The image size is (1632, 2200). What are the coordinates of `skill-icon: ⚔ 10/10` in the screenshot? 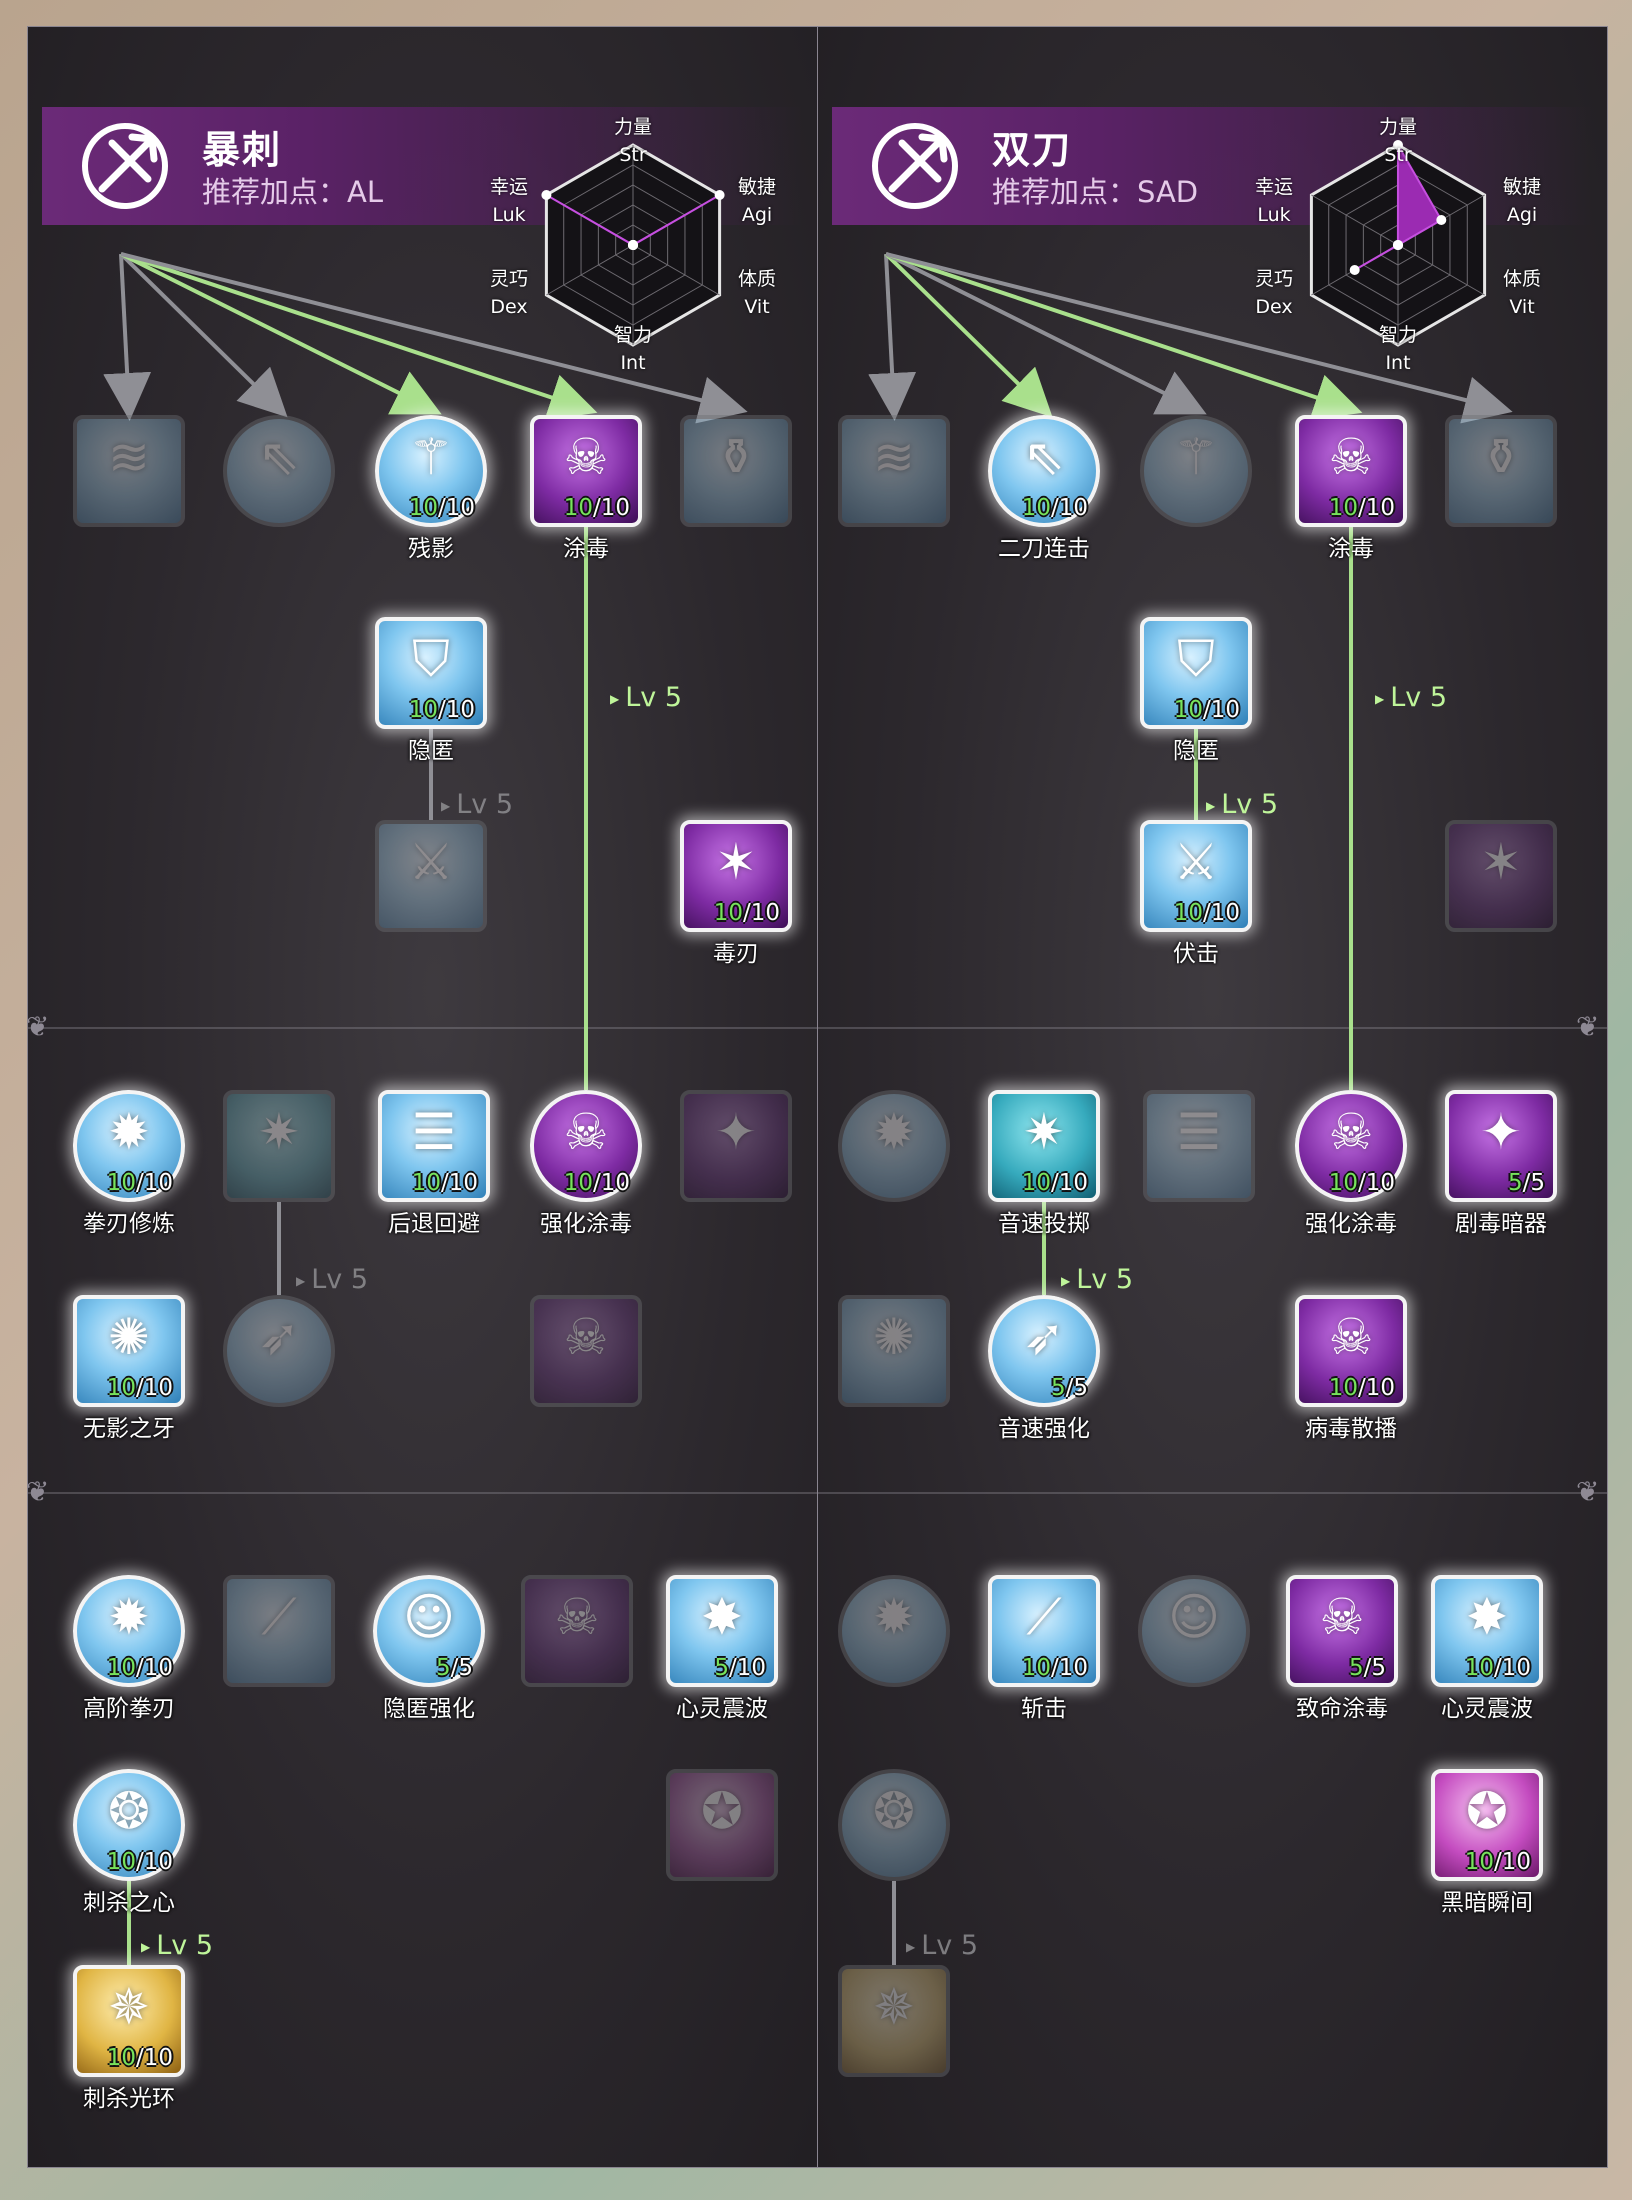 It's located at (1196, 876).